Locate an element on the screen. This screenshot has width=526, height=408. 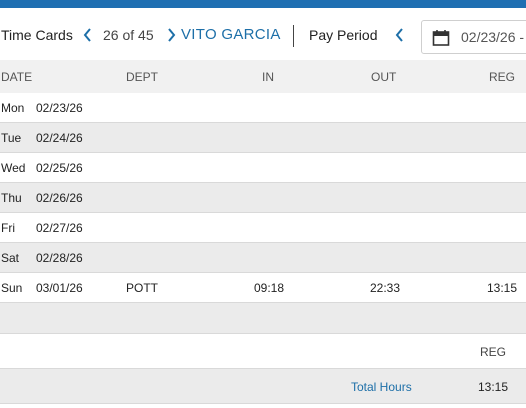
calendar-icon is located at coordinates (441, 38).